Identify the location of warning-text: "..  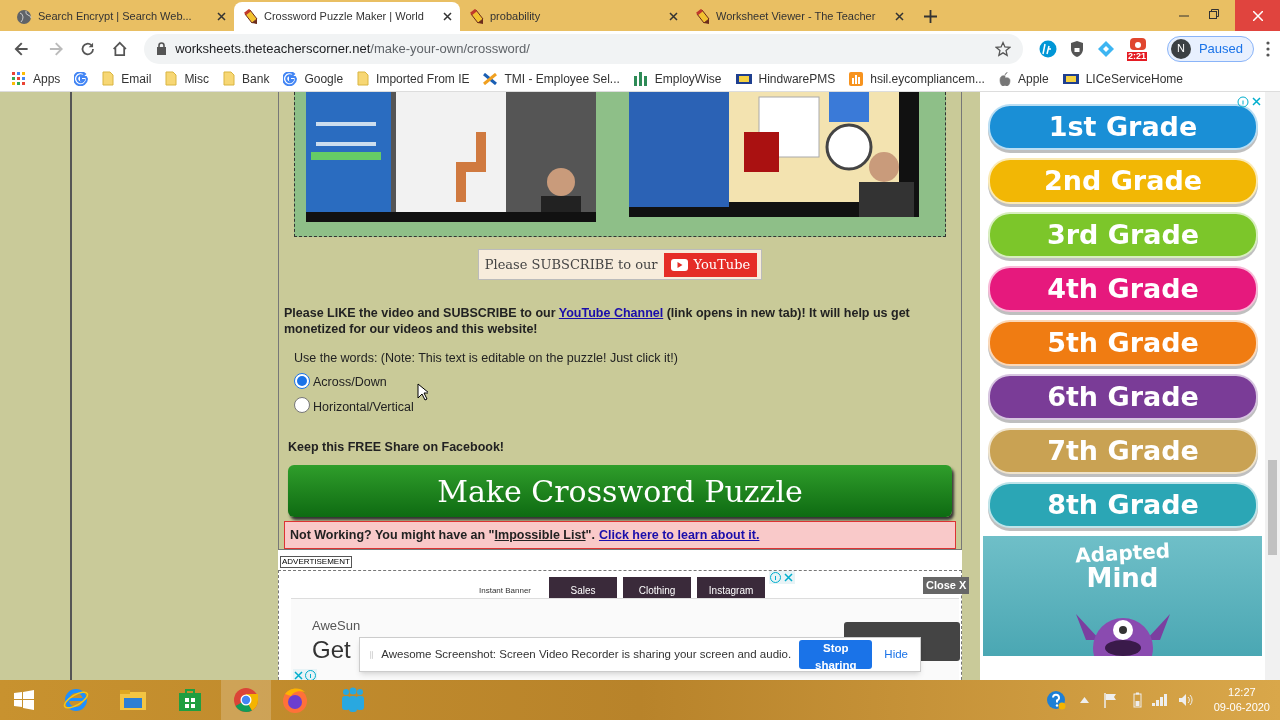
(590, 535).